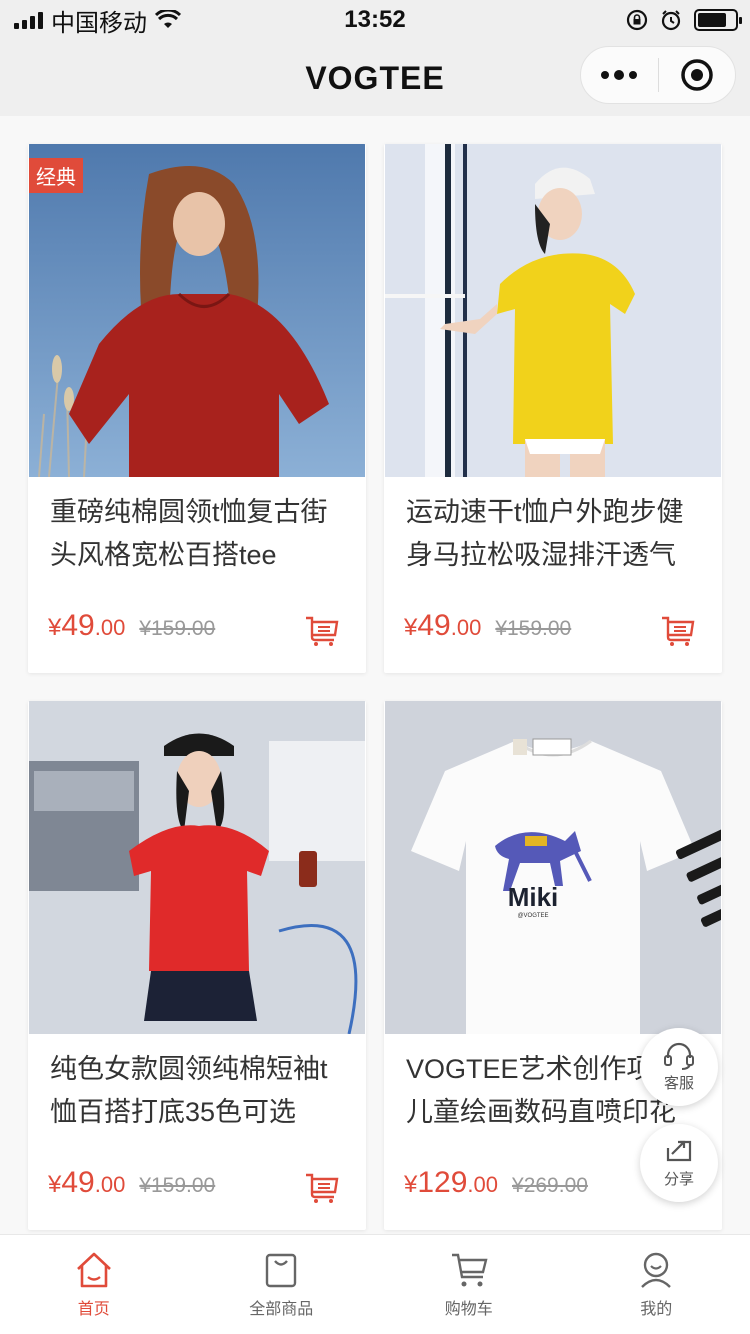  I want to click on status-left: 中国移动, so click(97, 20).